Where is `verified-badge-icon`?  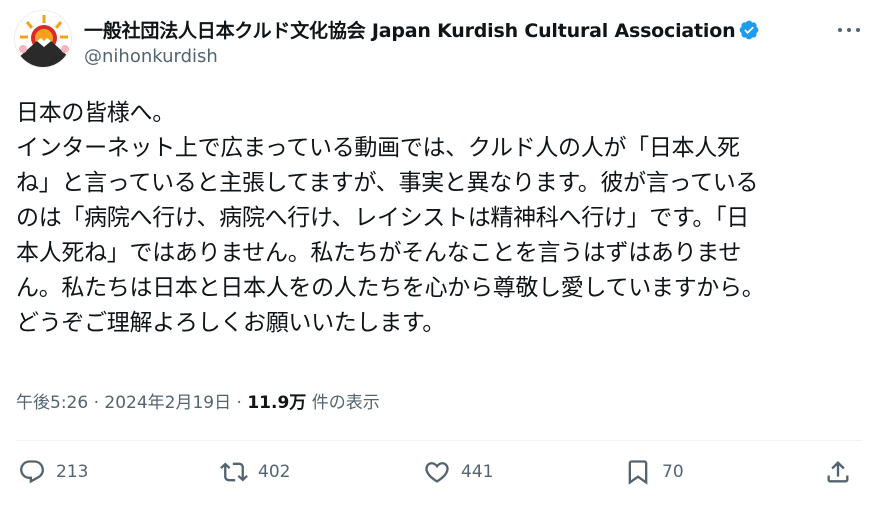 verified-badge-icon is located at coordinates (749, 29).